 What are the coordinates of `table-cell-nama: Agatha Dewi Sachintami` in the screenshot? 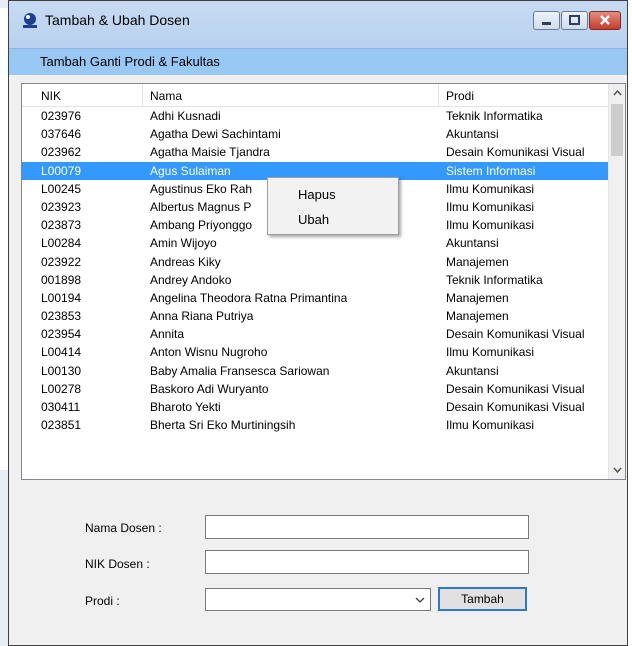 It's located at (215, 134).